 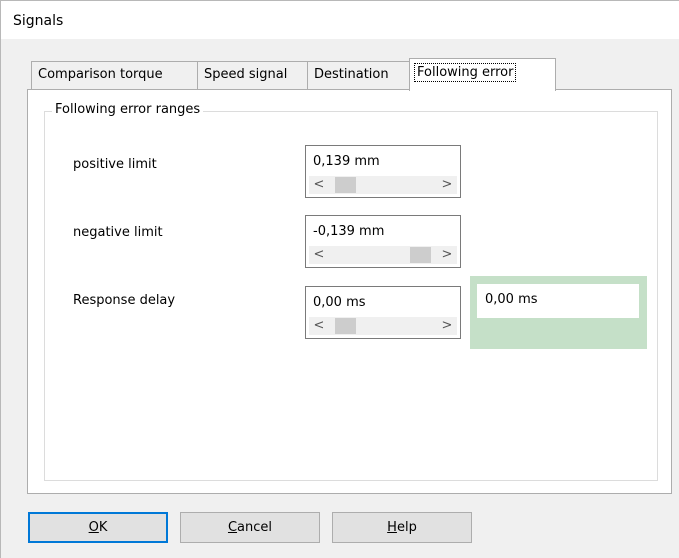 What do you see at coordinates (383, 326) in the screenshot?
I see `response-delay-scrollbar: < >` at bounding box center [383, 326].